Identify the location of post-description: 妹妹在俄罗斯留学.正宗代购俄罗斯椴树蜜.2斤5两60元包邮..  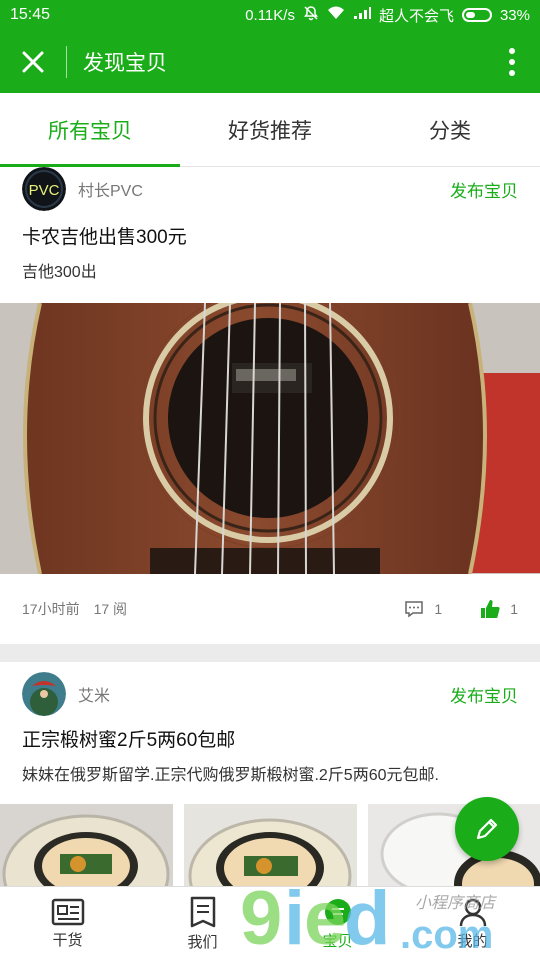
(230, 775).